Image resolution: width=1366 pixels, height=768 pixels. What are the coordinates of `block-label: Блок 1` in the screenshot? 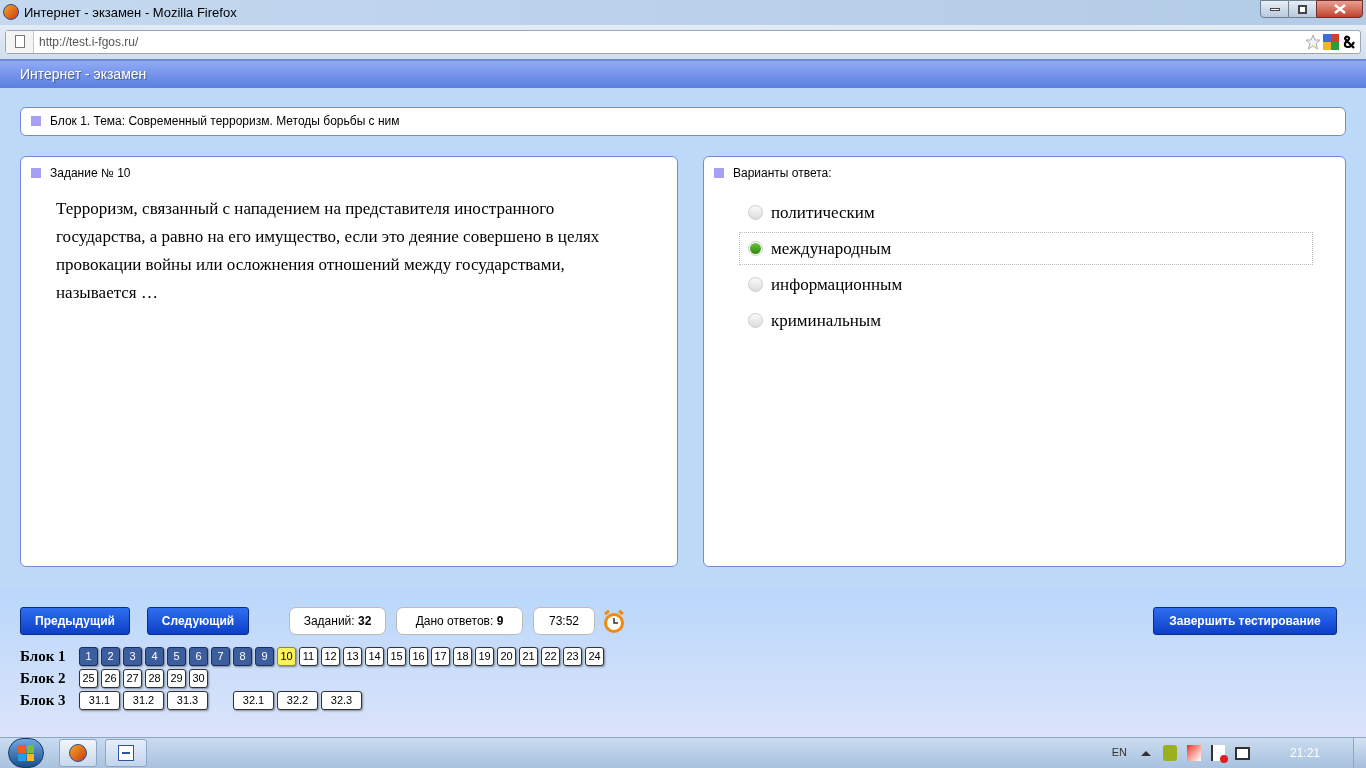 It's located at (43, 657).